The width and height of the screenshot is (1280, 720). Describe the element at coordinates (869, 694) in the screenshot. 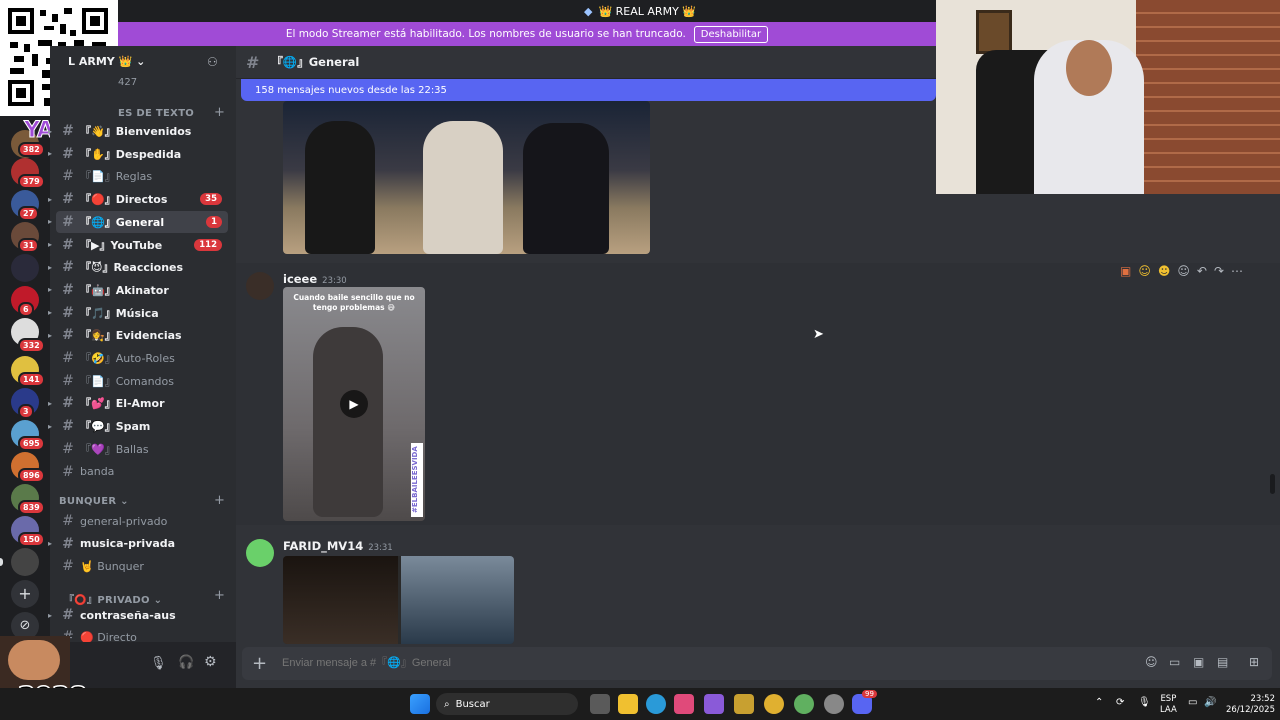

I see `discord-badge: 99` at that location.